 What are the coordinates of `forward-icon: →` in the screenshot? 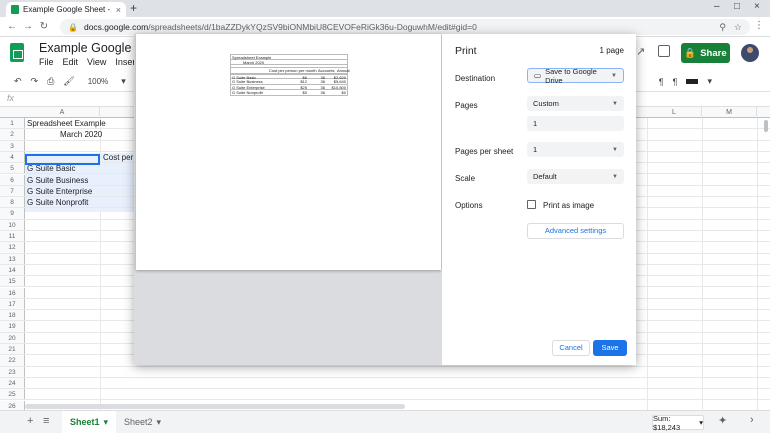 It's located at (28, 26).